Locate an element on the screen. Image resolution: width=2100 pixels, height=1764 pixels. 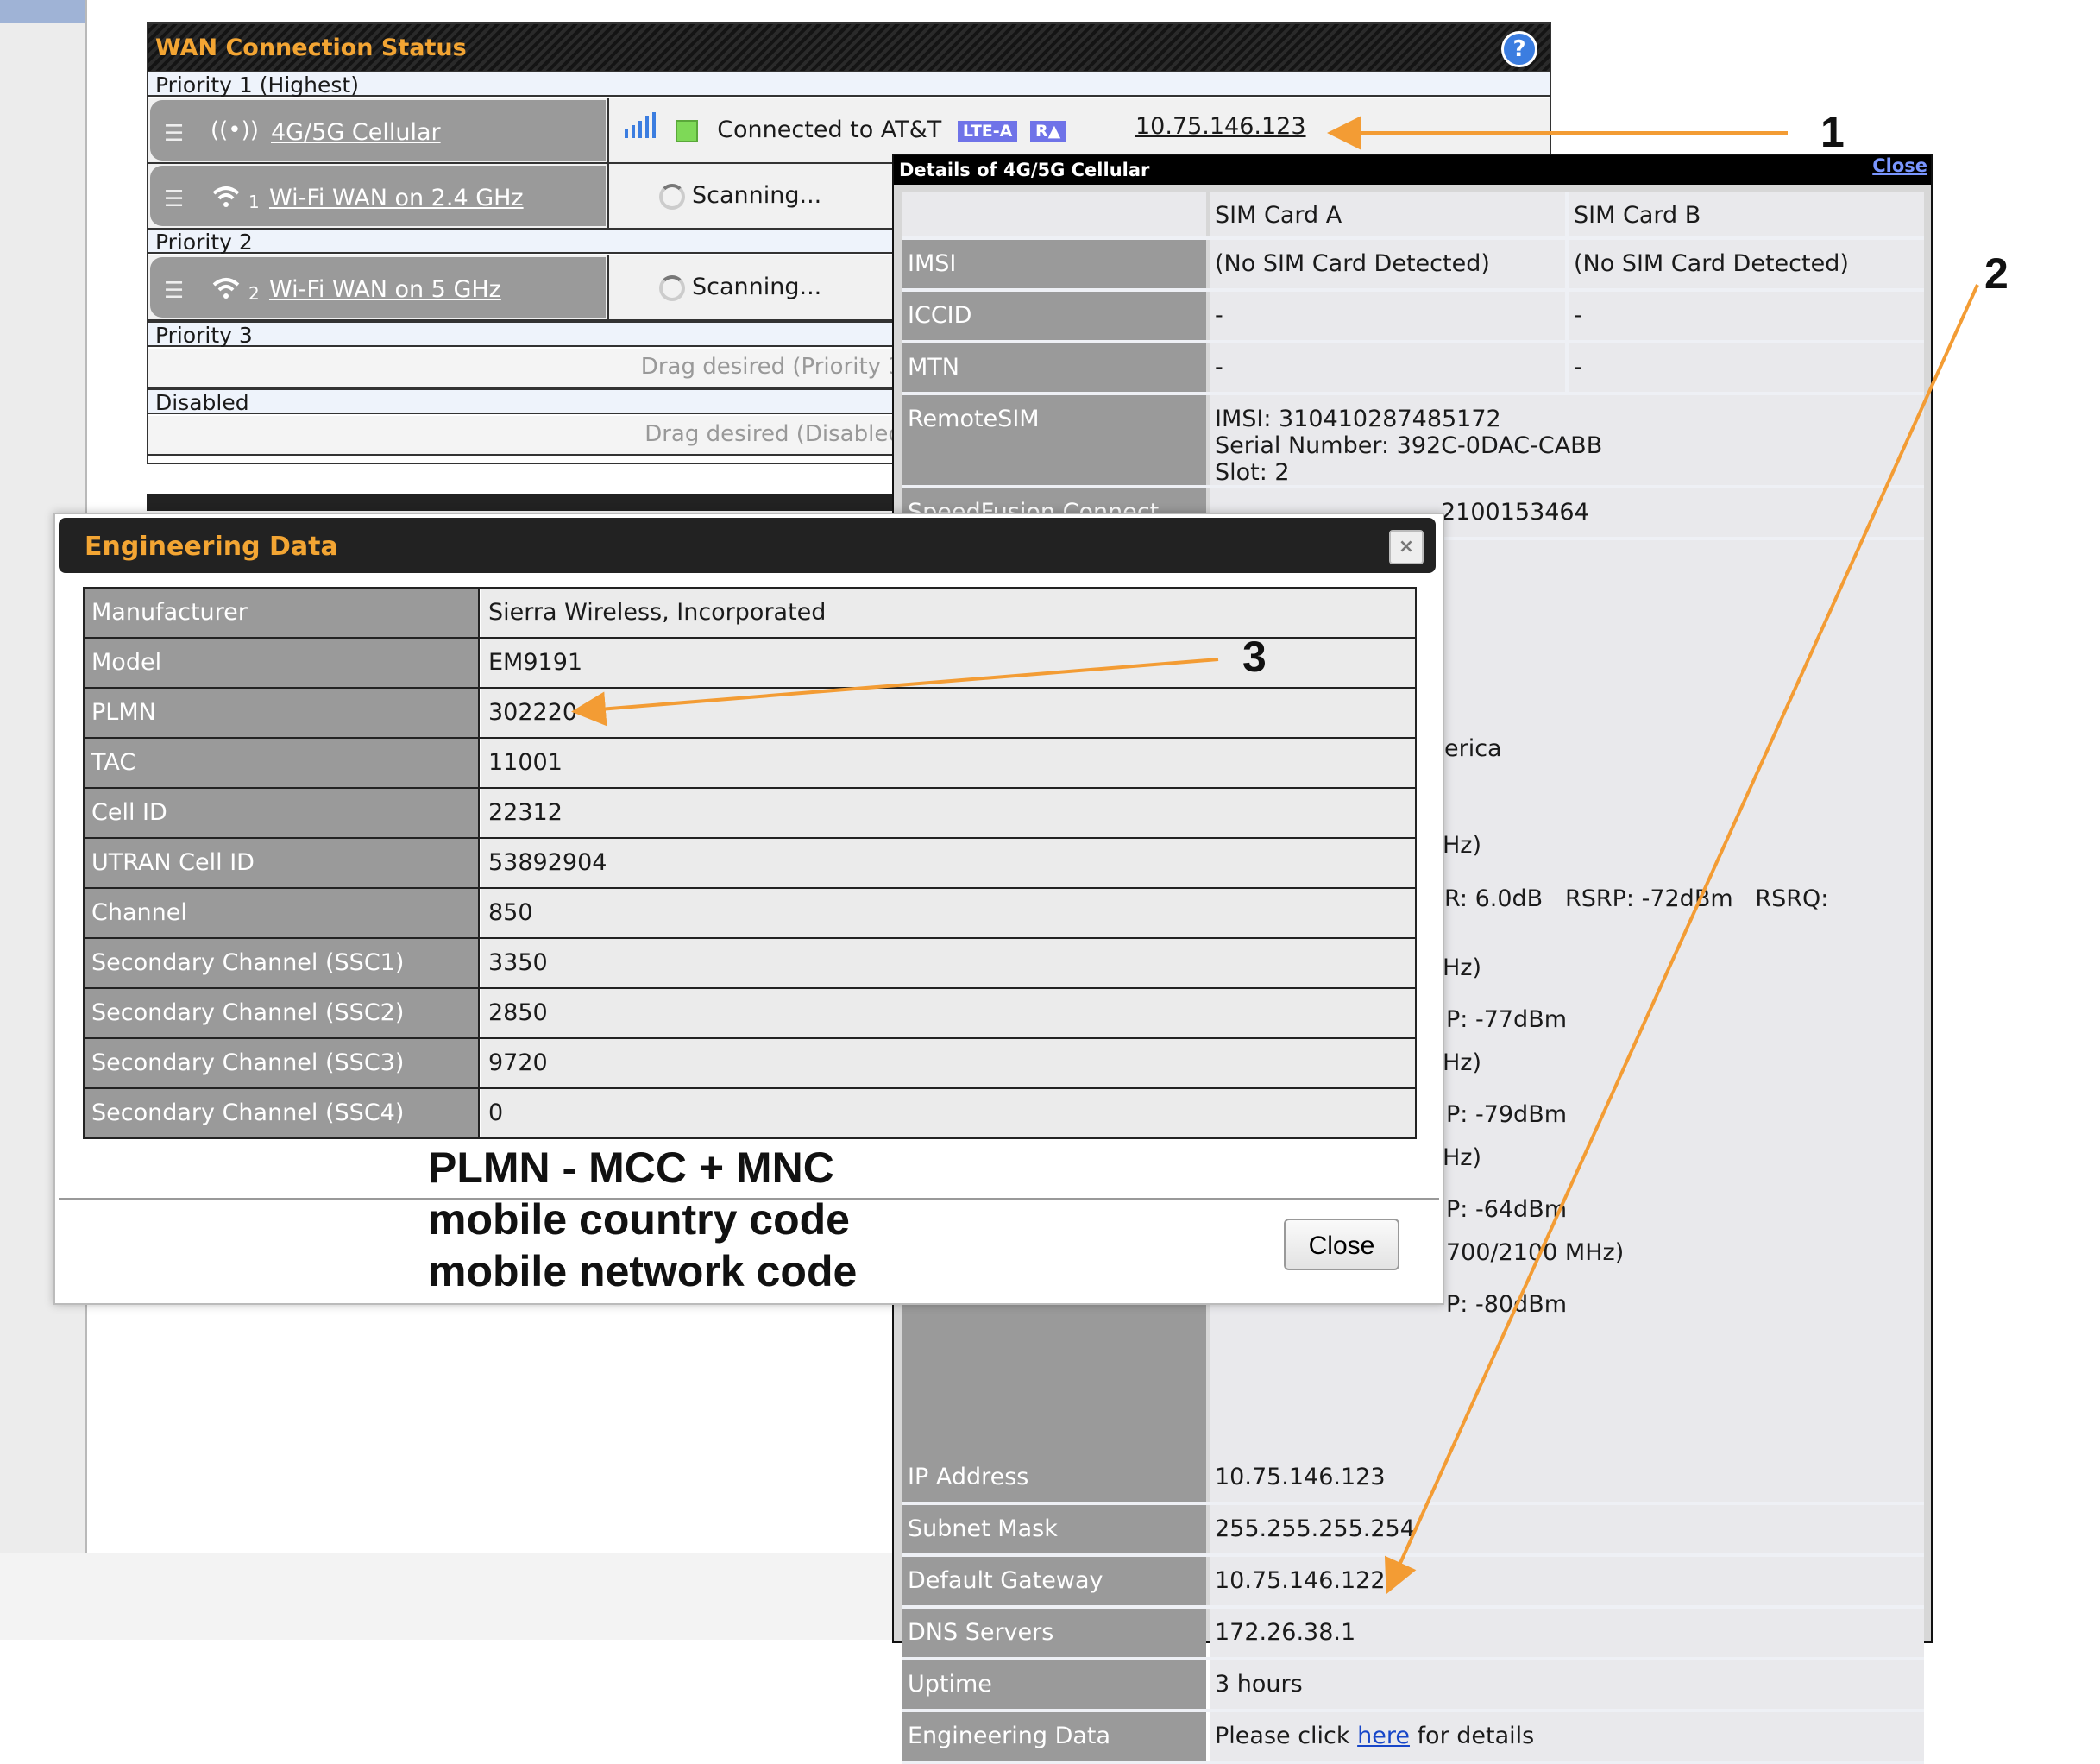
engineering-prefix: Please click is located at coordinates (1286, 1736).